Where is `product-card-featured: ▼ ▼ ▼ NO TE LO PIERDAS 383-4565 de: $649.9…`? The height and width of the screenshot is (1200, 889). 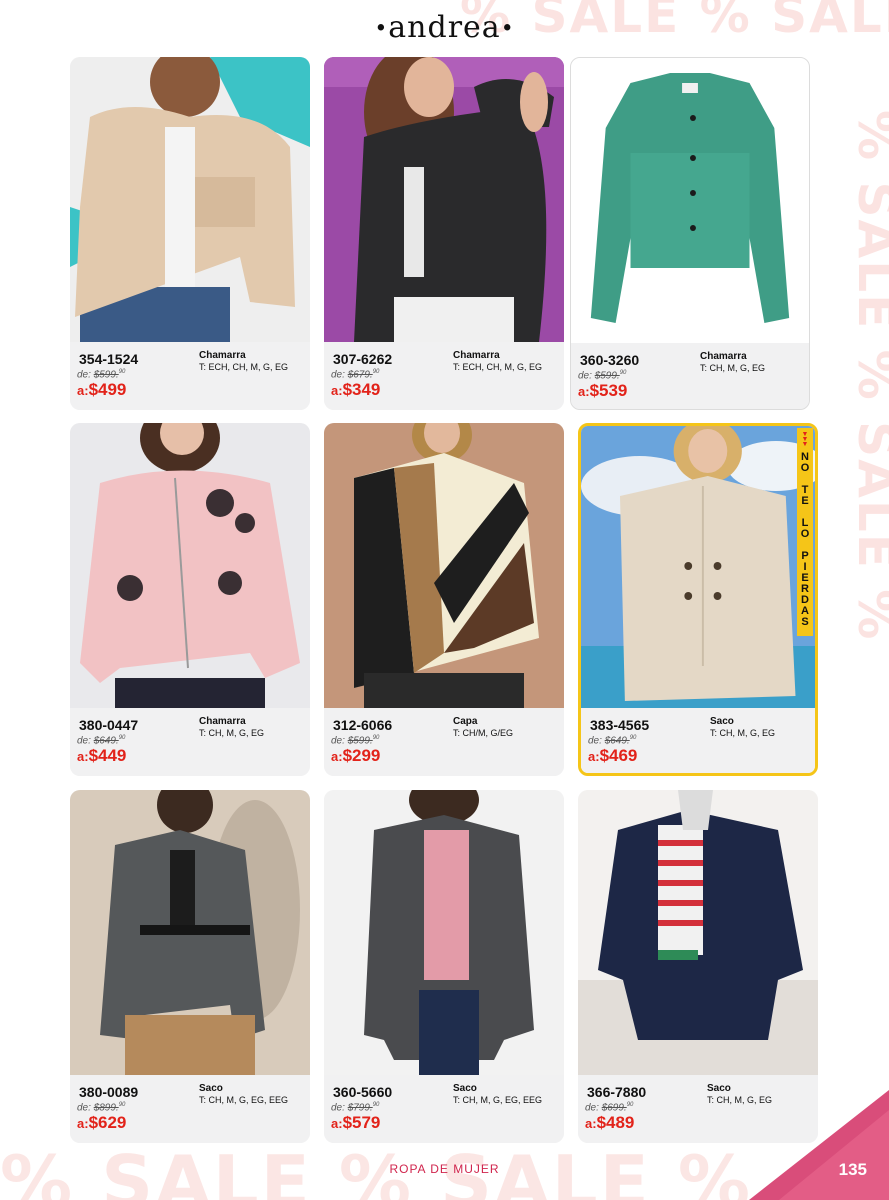 product-card-featured: ▼ ▼ ▼ NO TE LO PIERDAS 383-4565 de: $649.9… is located at coordinates (698, 599).